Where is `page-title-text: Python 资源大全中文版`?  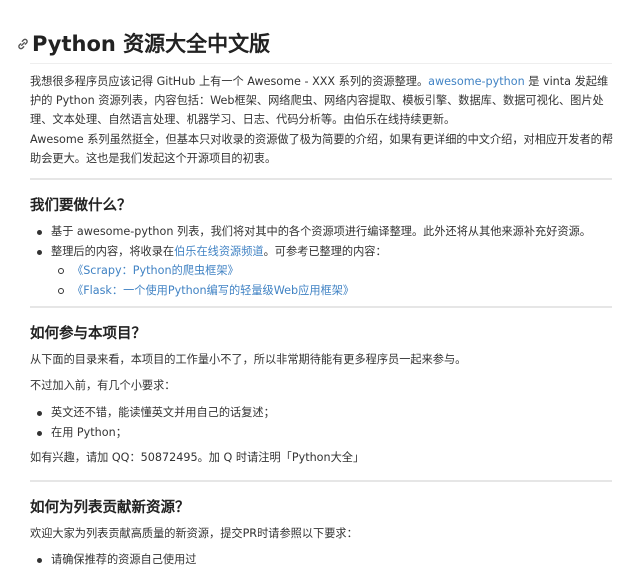
page-title-text: Python 资源大全中文版 is located at coordinates (151, 44).